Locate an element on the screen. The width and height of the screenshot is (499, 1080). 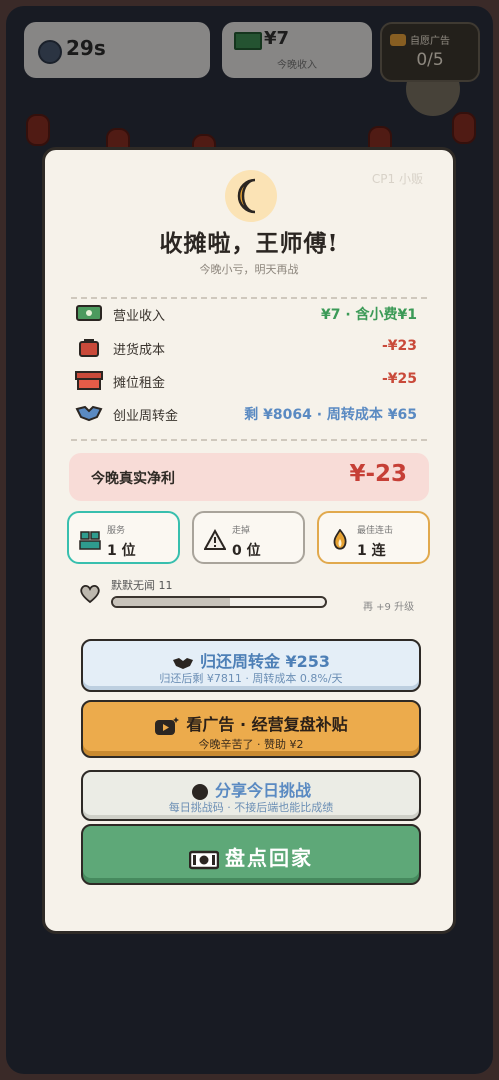
combo-label: 最佳连击 is located at coordinates (375, 531).